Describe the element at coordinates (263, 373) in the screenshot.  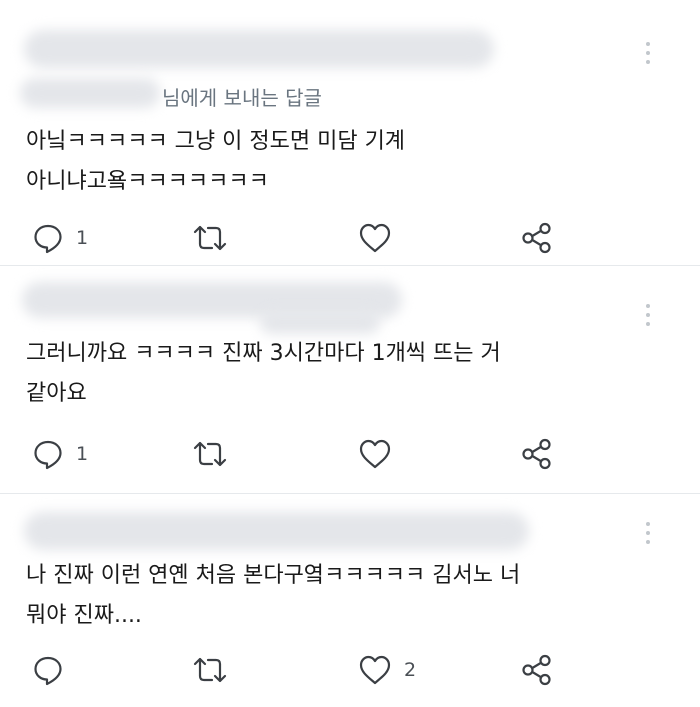
I see `tweet-text: 그러니까요 ㅋㅋㅋㅋ 진짜 3시간마다 1개씩 뜨는 거 같아요` at that location.